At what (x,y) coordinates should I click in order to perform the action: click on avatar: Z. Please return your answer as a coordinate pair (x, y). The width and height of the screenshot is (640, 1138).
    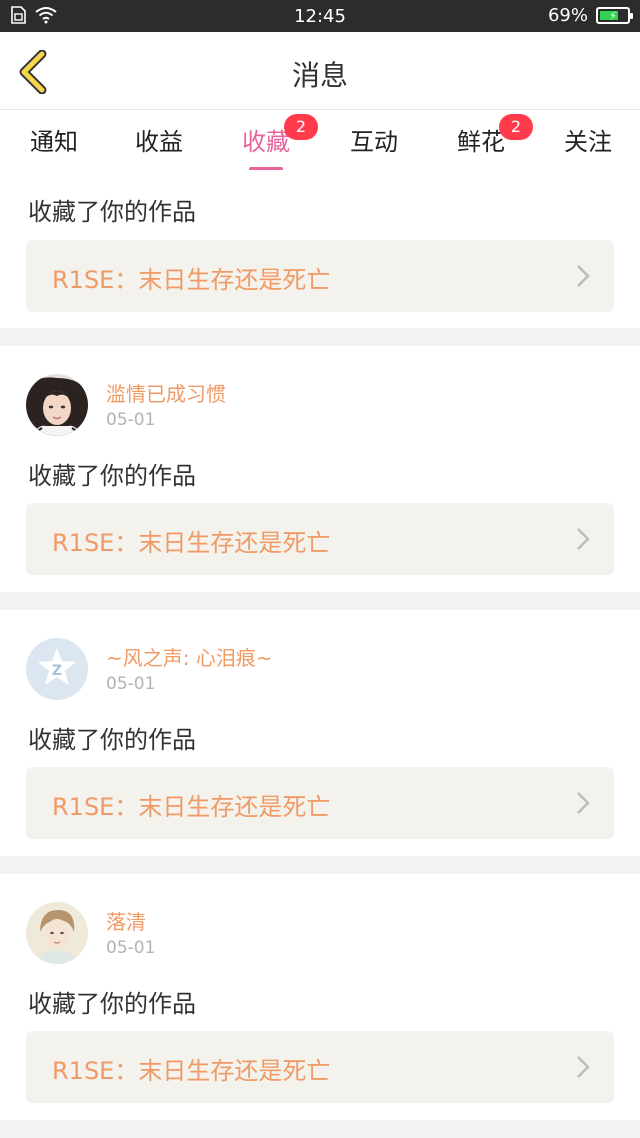
    Looking at the image, I should click on (57, 669).